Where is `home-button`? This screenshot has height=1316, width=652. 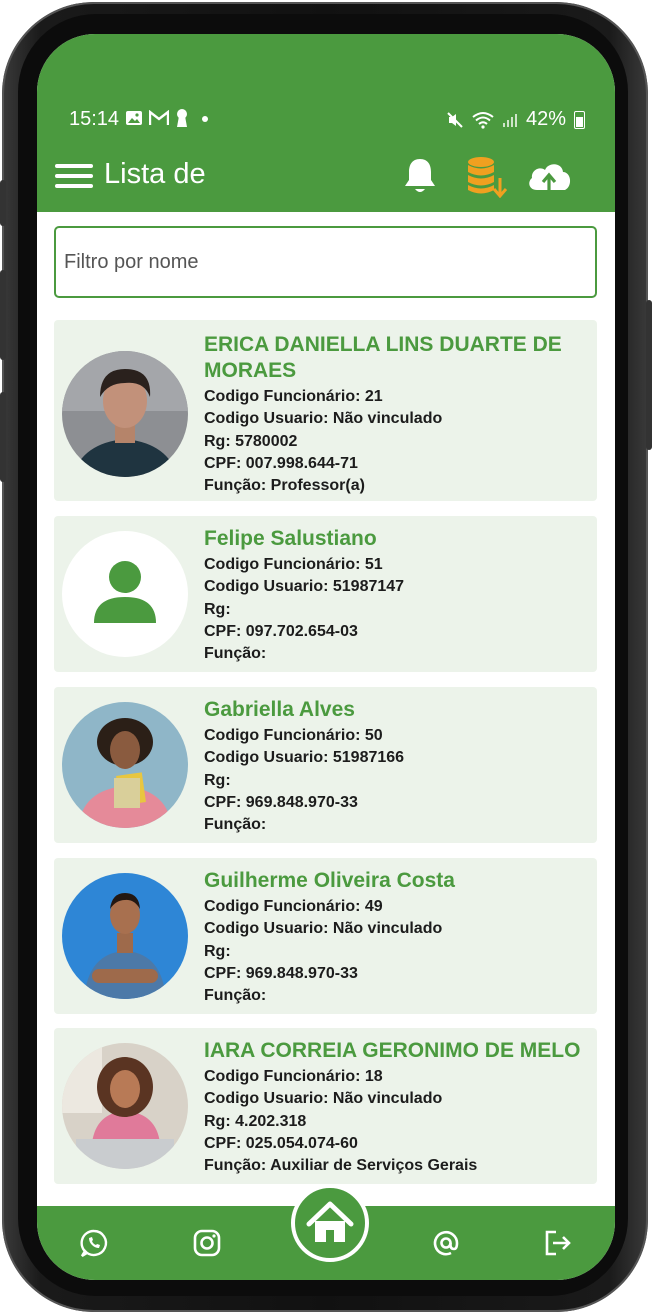 home-button is located at coordinates (330, 1223).